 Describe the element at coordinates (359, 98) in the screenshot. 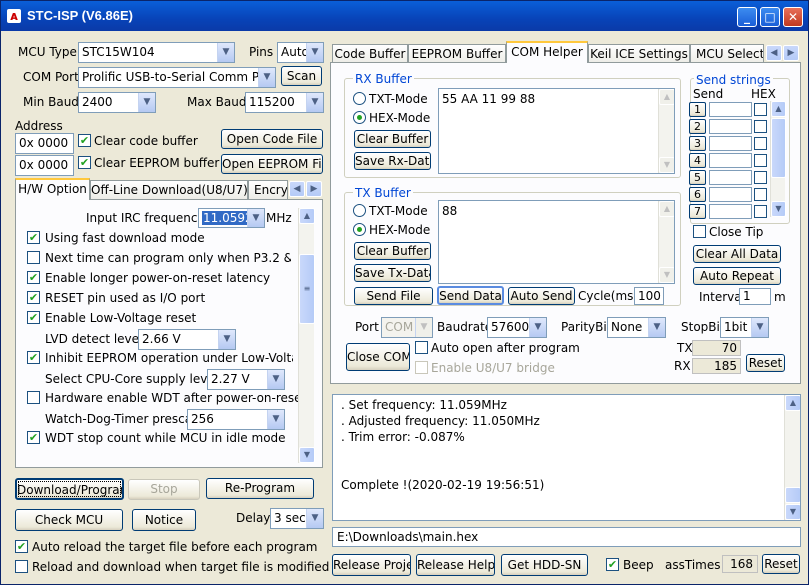

I see `rx-txt-mode-radio` at that location.